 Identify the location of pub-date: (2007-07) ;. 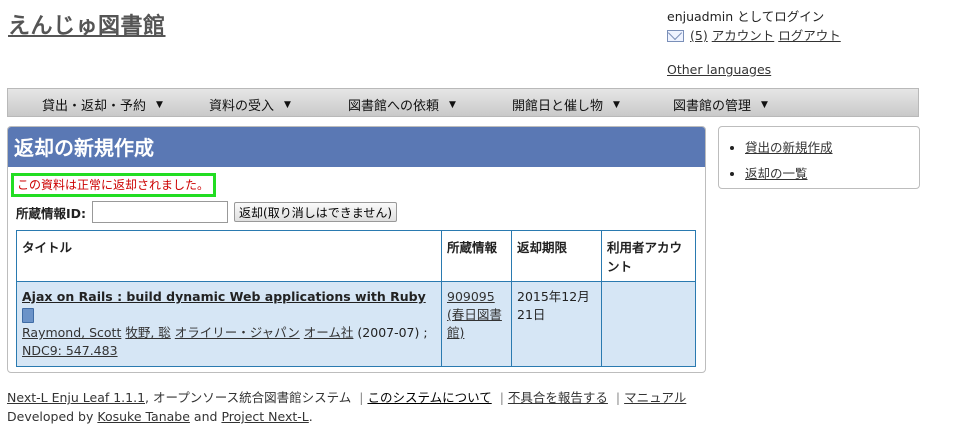
(392, 332).